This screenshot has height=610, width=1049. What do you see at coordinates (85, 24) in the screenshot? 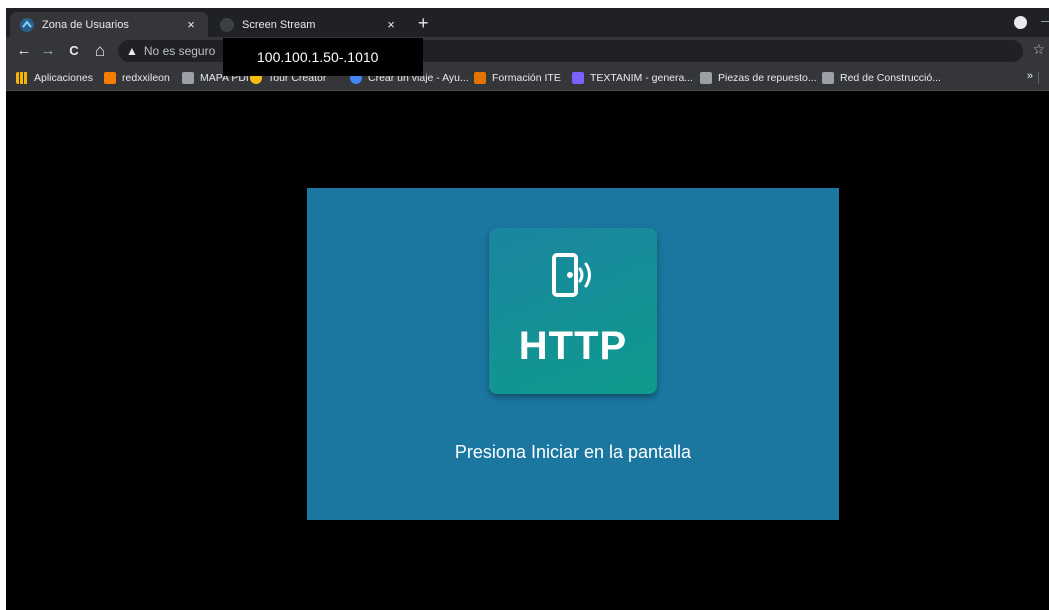
I see `tab-title: Zona de Usuarios` at bounding box center [85, 24].